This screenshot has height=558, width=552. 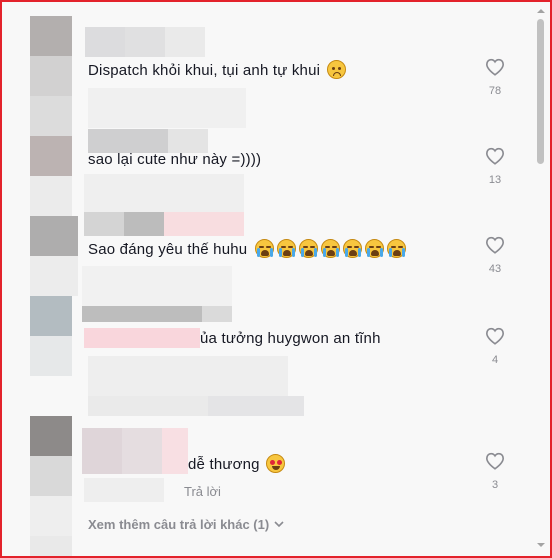 I want to click on like-count: 78, so click(x=495, y=91).